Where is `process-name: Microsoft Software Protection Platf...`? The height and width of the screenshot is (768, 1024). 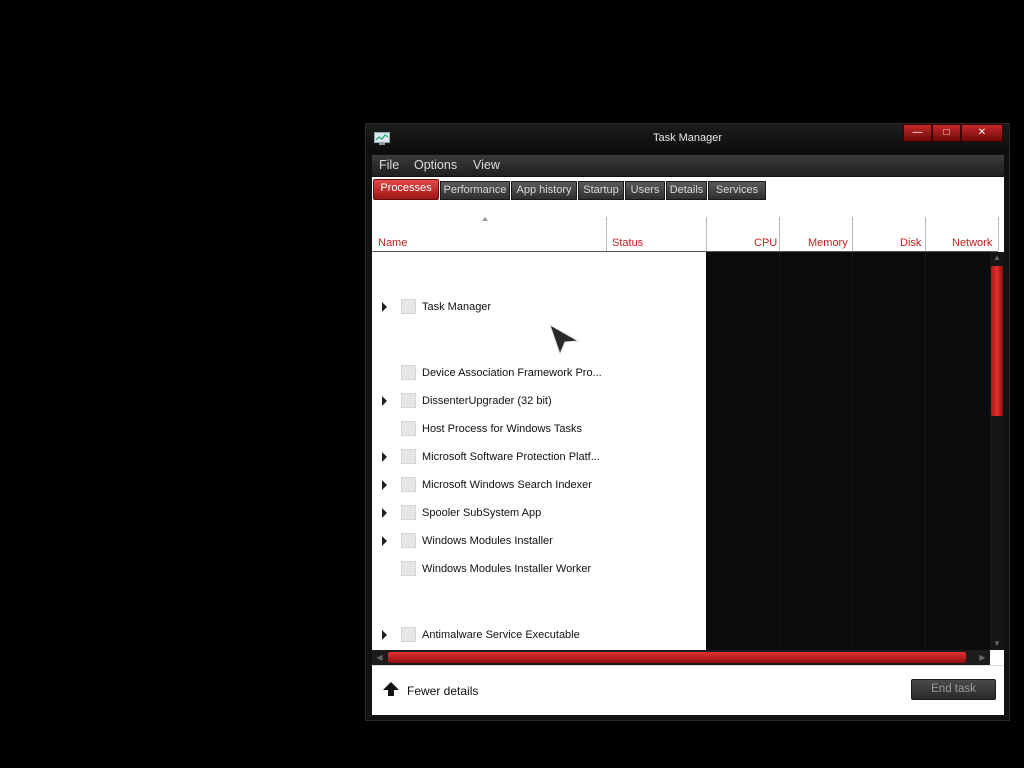 process-name: Microsoft Software Protection Platf... is located at coordinates (511, 457).